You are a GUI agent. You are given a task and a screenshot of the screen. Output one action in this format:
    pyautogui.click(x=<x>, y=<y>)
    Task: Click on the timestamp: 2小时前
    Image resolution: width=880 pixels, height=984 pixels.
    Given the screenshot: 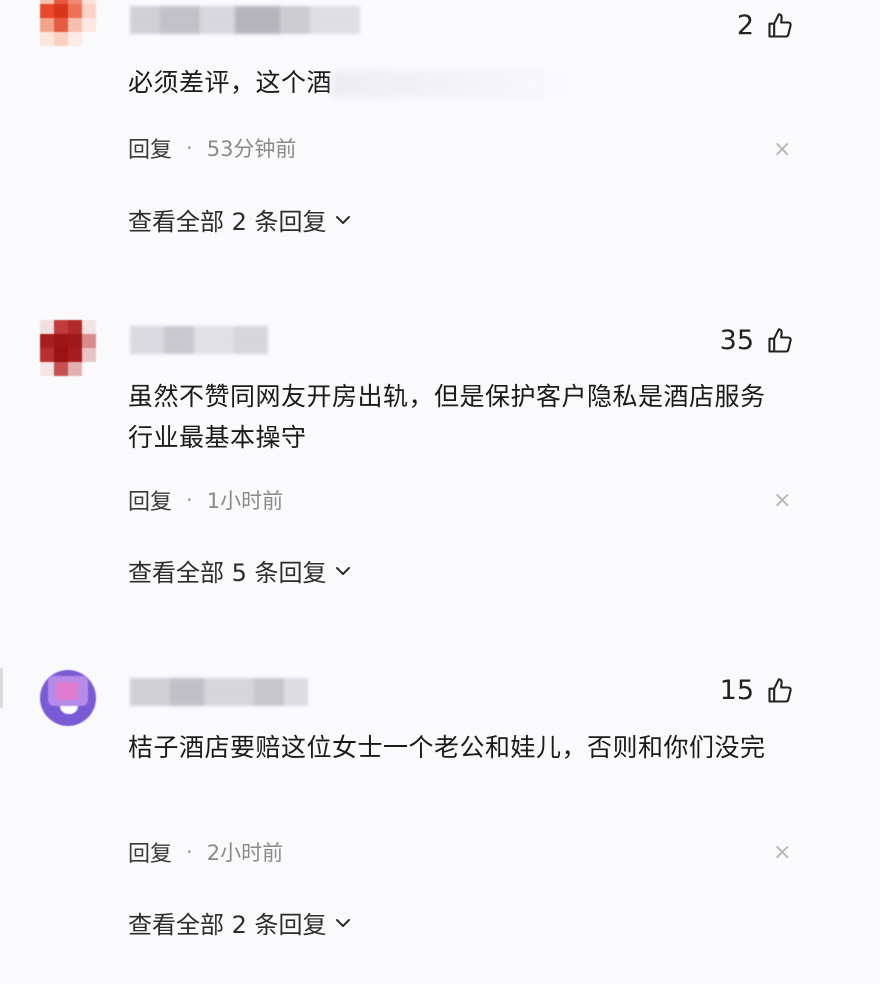 What is the action you would take?
    pyautogui.click(x=245, y=853)
    